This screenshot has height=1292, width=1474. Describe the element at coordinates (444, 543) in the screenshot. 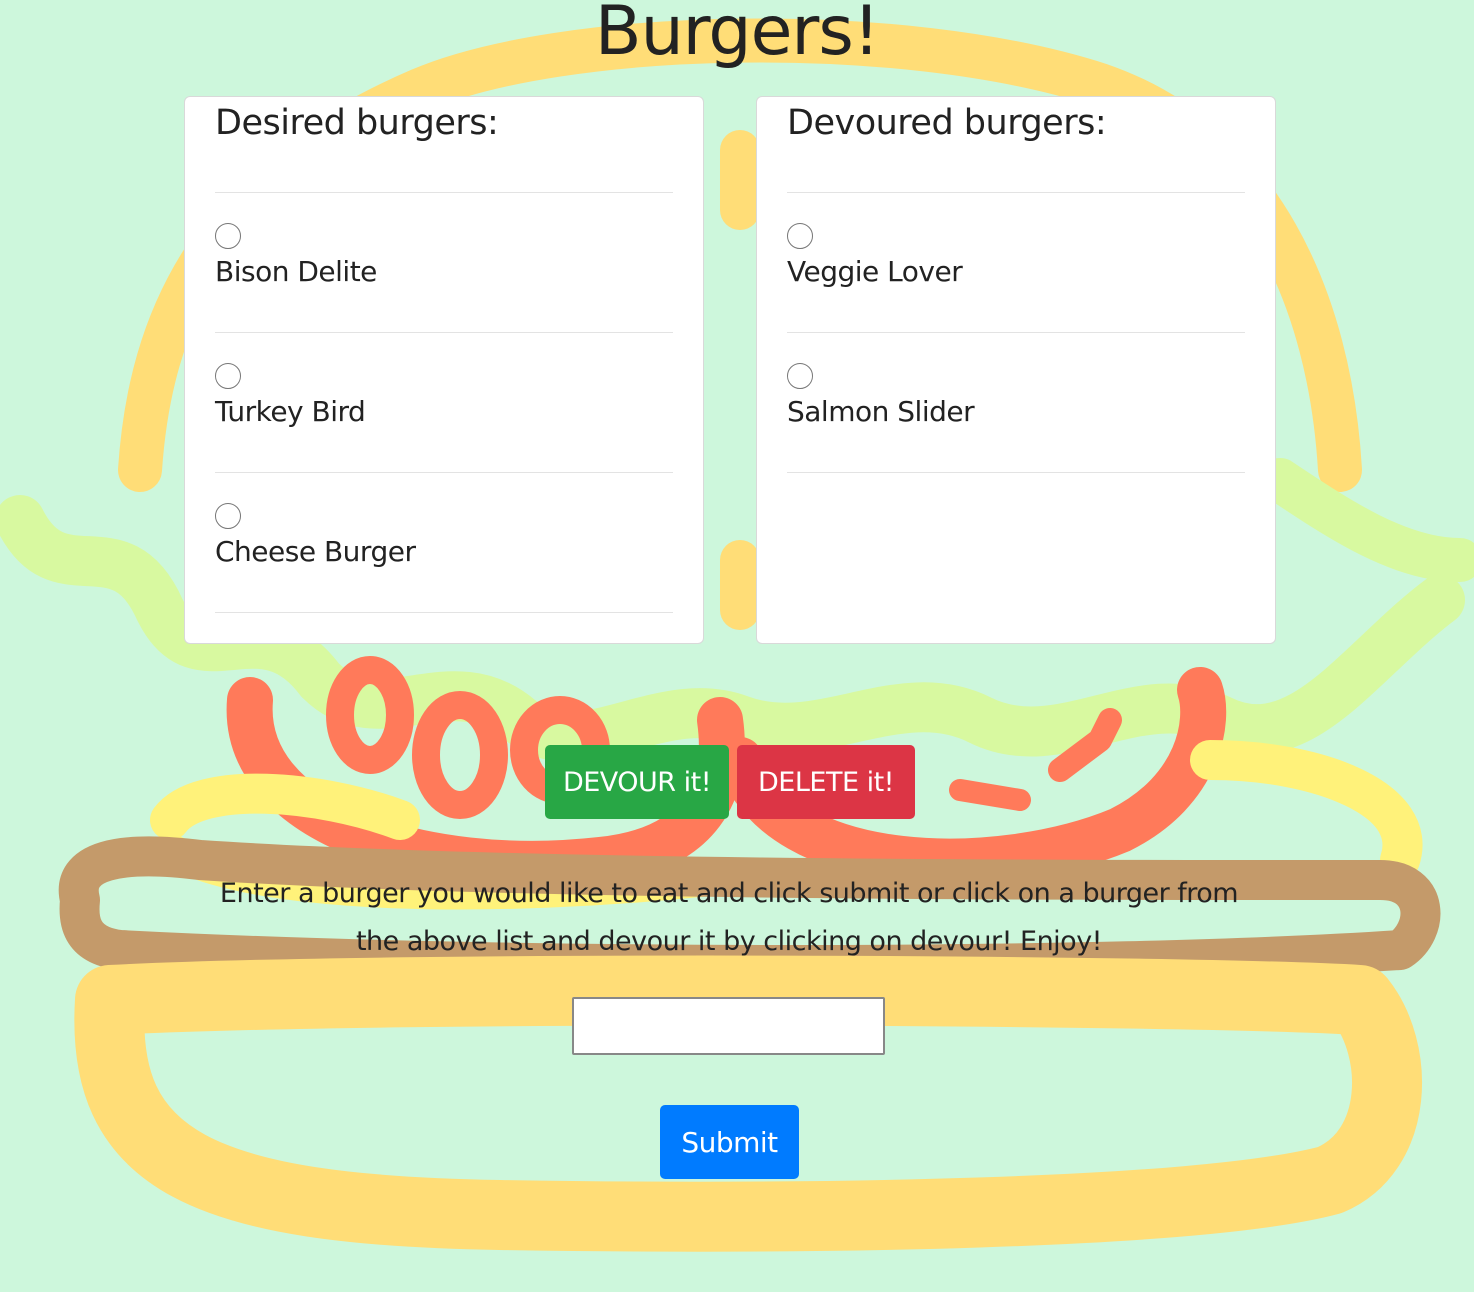

I see `list-item: Cheese Burger` at that location.